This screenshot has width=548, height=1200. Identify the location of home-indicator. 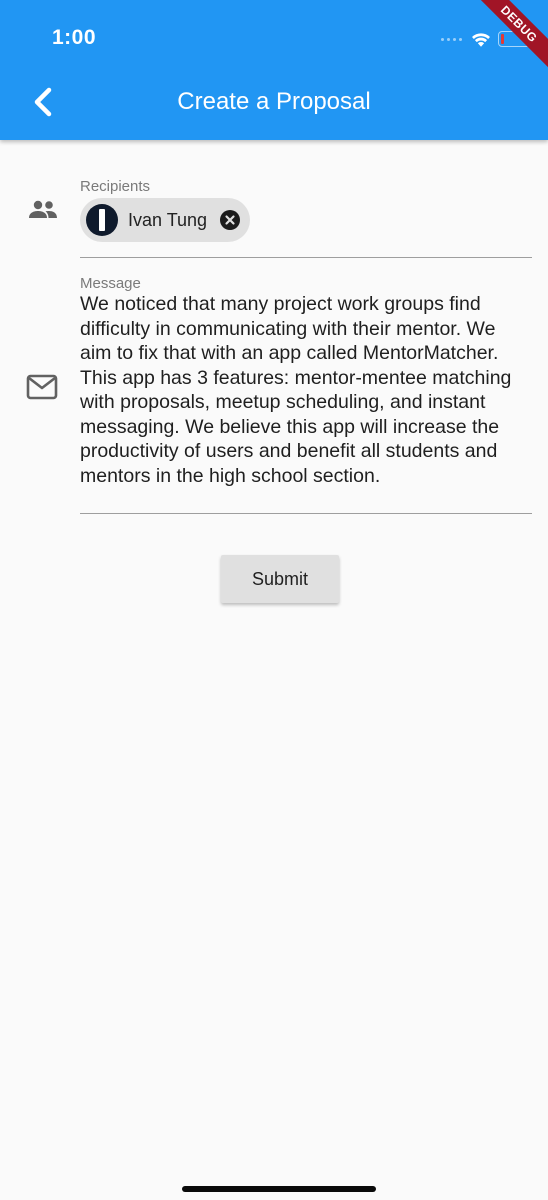
(279, 1189).